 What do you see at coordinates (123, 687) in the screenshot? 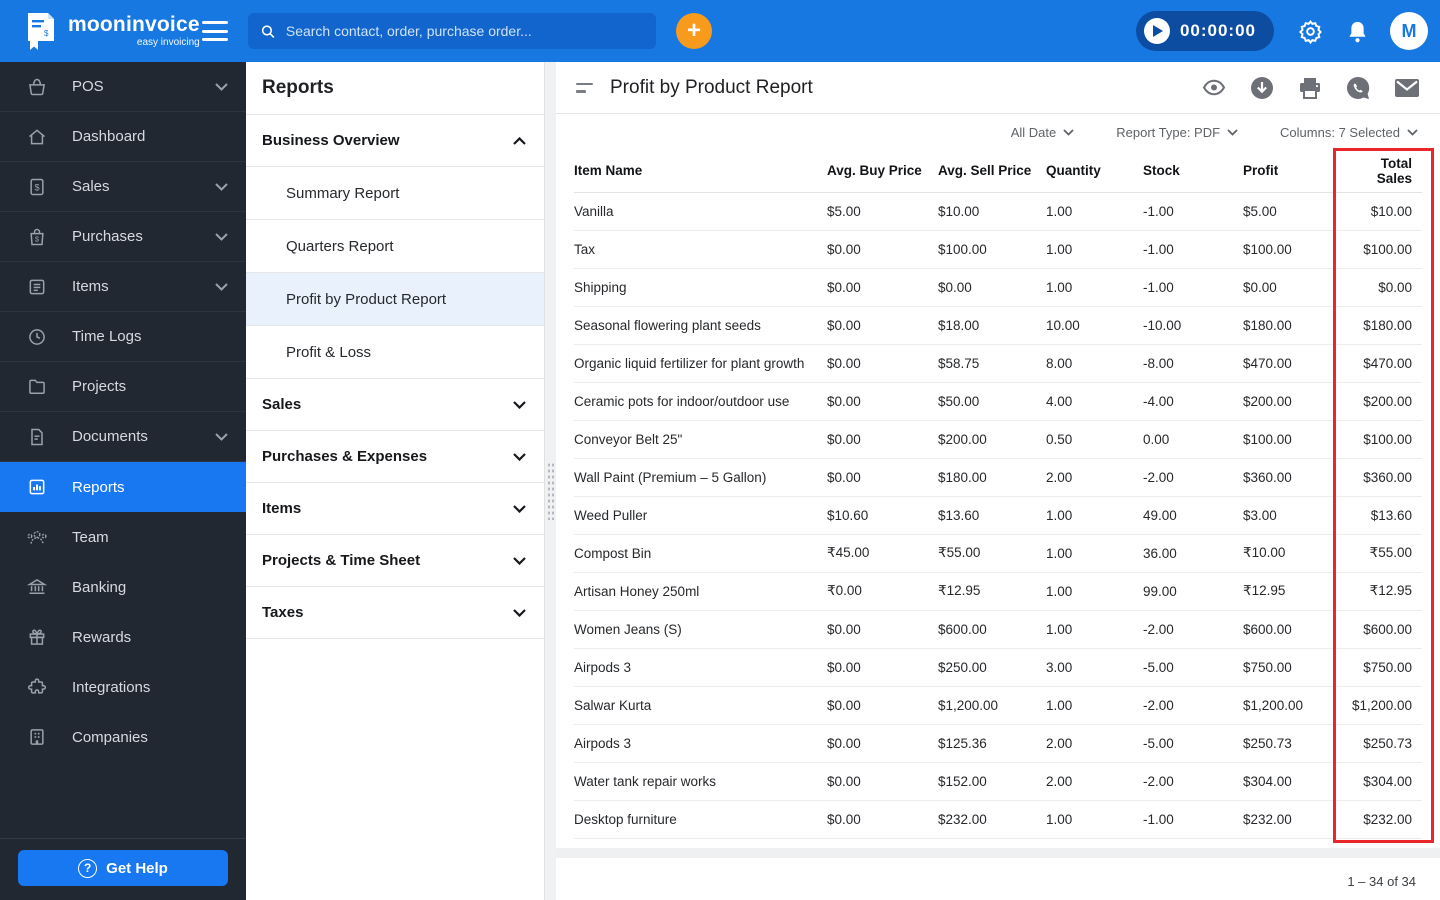
I see `sidebar-item-integrations: Integrations` at bounding box center [123, 687].